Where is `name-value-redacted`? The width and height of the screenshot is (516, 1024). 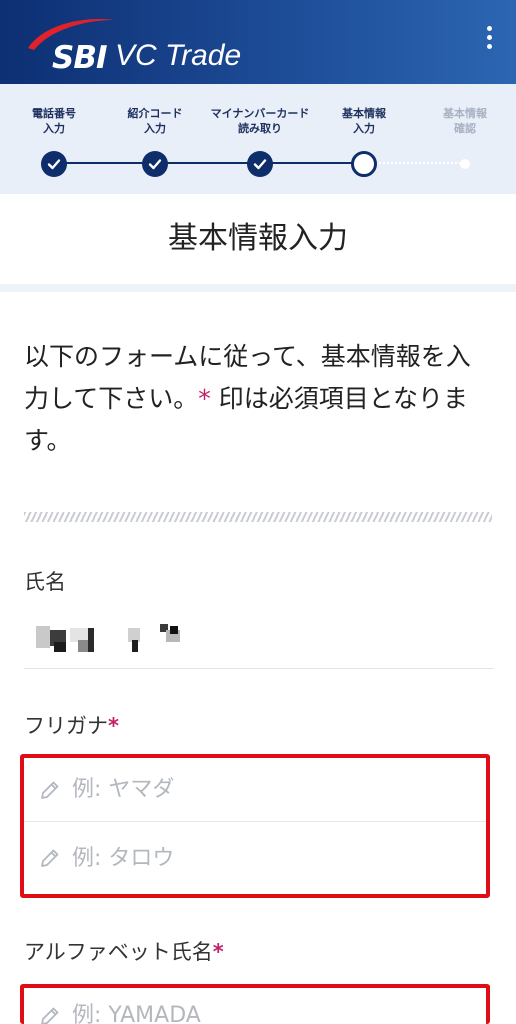 name-value-redacted is located at coordinates (116, 638).